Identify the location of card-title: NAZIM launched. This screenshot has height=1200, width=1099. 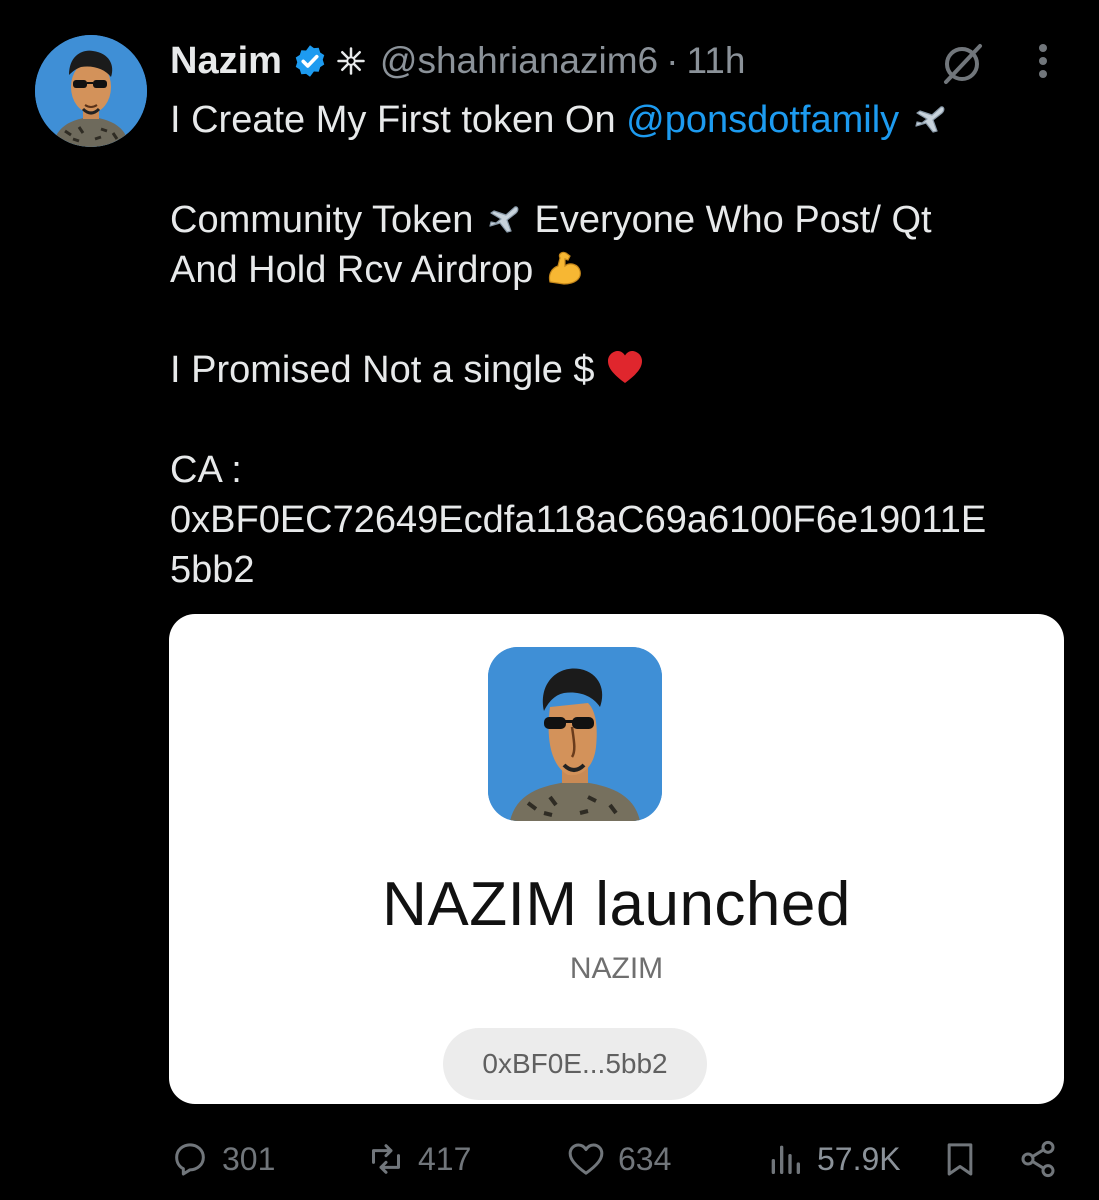
(616, 904).